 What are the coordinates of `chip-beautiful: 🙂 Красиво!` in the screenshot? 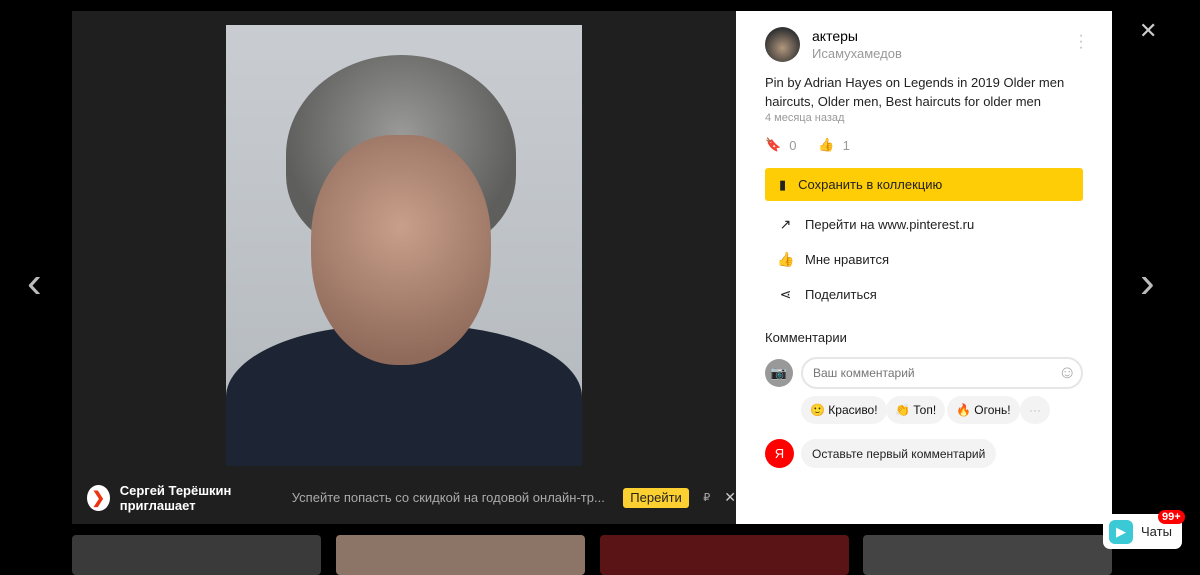 It's located at (844, 410).